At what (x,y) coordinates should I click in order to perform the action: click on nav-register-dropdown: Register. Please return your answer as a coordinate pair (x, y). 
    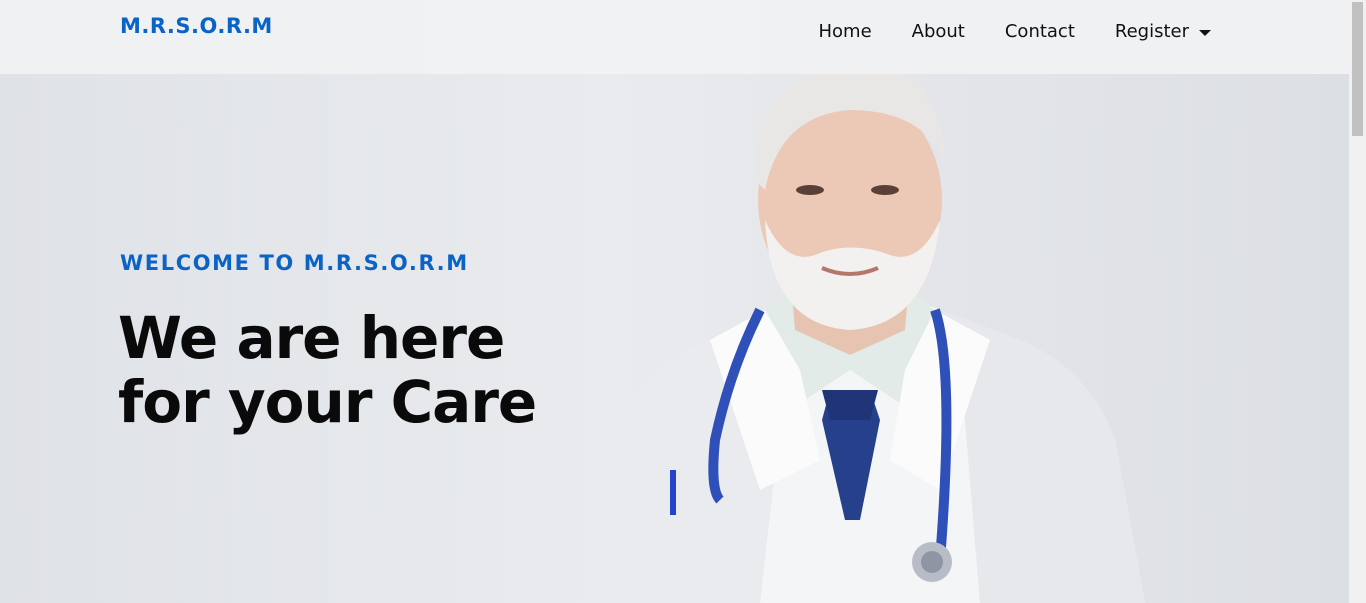
    Looking at the image, I should click on (1163, 32).